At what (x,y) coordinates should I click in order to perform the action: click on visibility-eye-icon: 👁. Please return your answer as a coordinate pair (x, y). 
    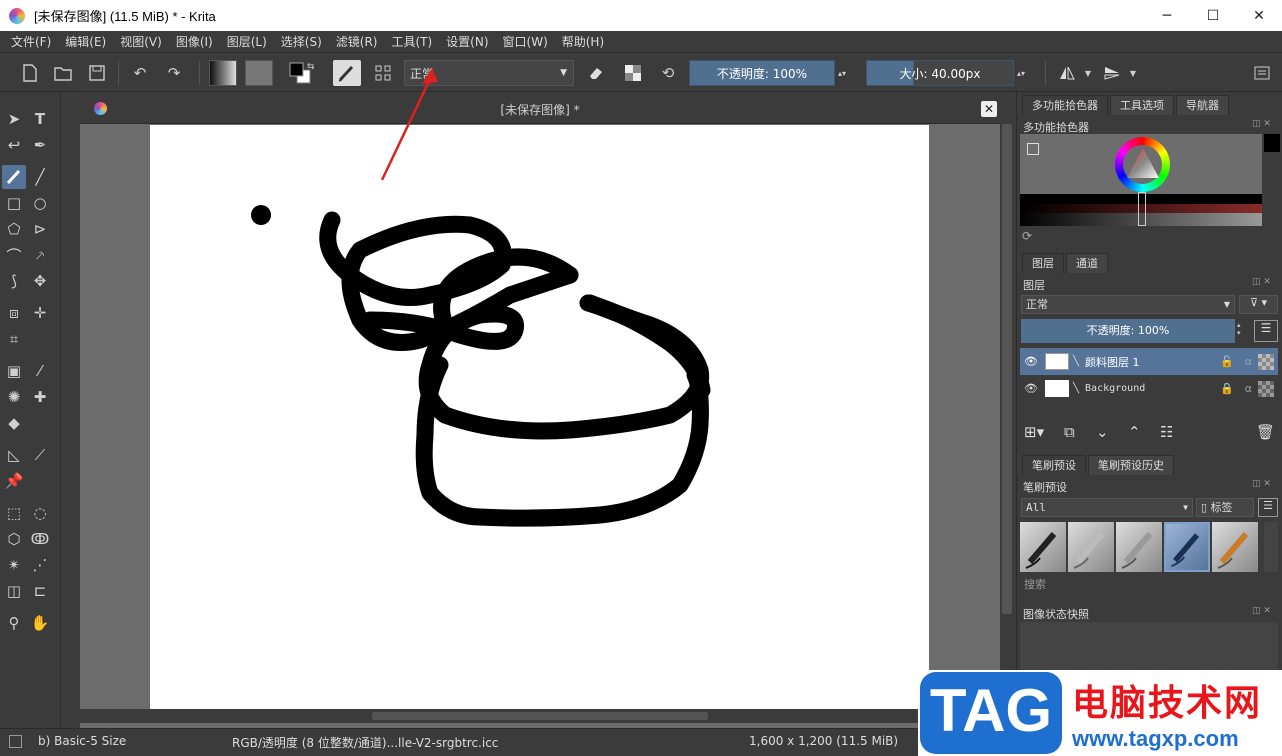
    Looking at the image, I should click on (1031, 388).